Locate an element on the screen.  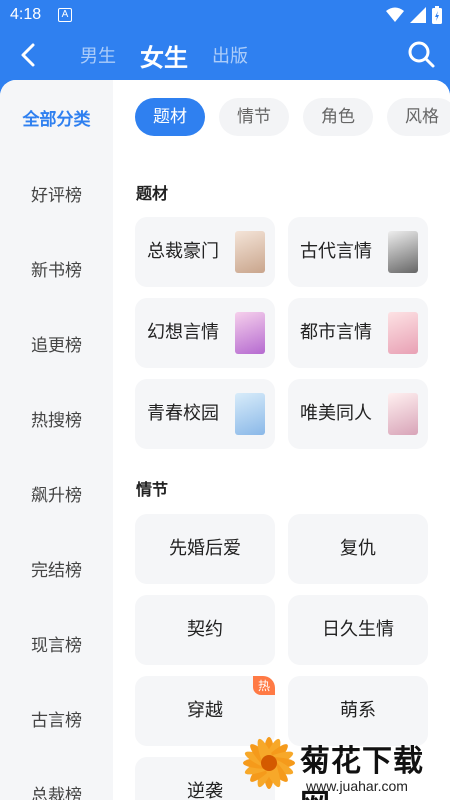
sidebar-item-follow: 追更榜 is located at coordinates (56, 343).